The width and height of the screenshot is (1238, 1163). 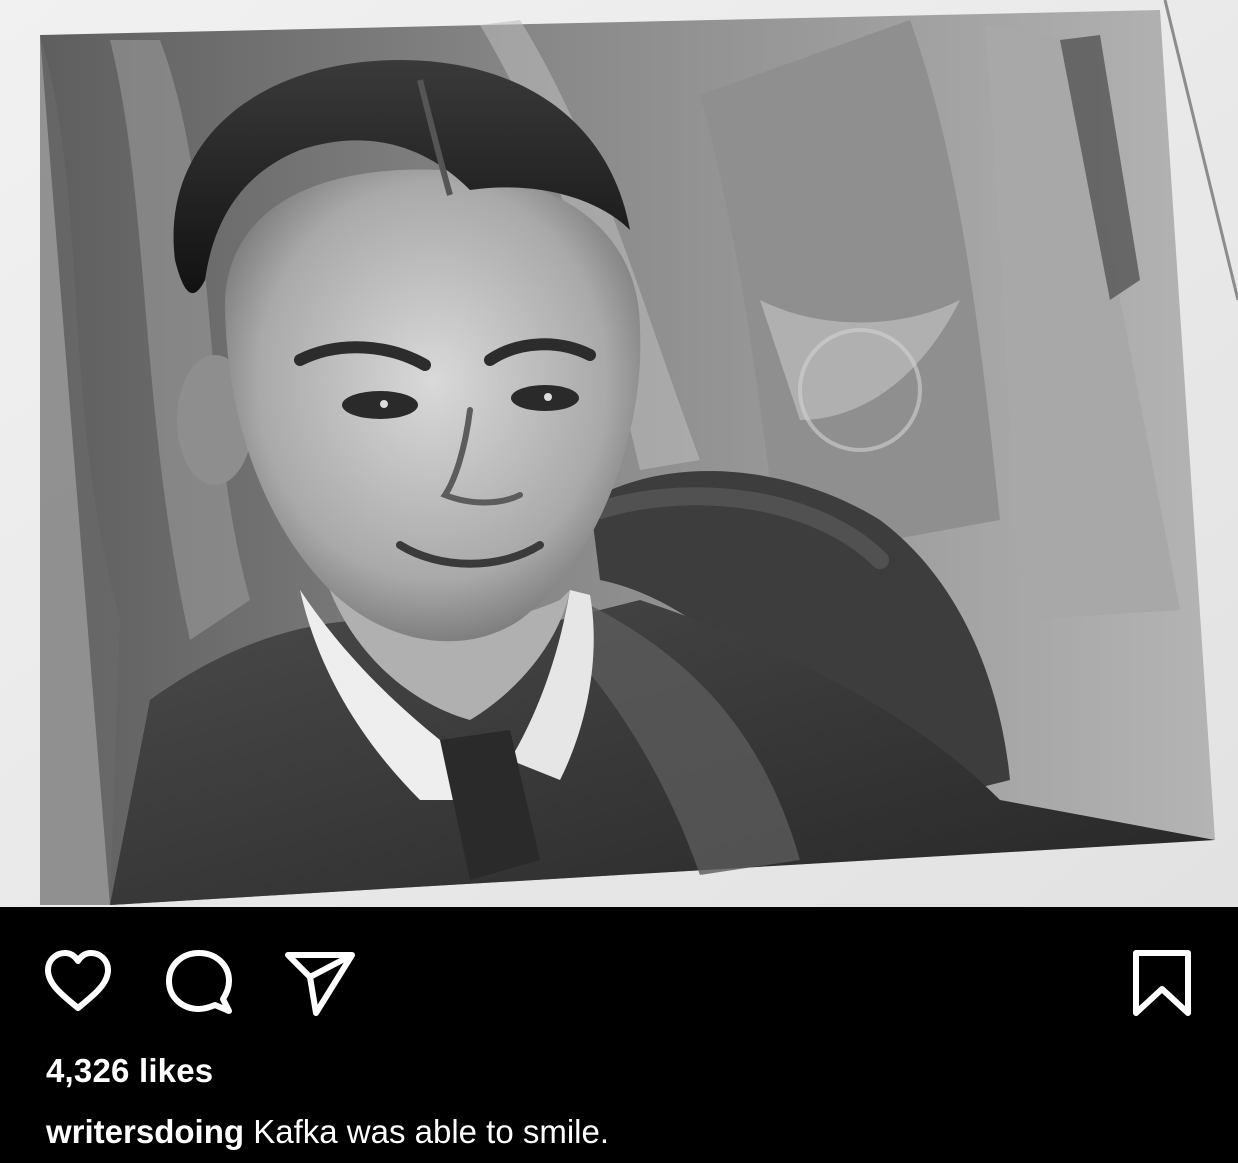 I want to click on caption-username: writersdoing, so click(x=145, y=1131).